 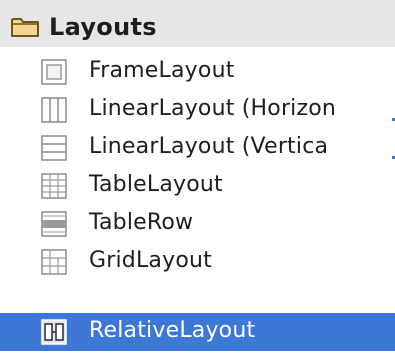 I want to click on folder-icon, so click(x=25, y=27).